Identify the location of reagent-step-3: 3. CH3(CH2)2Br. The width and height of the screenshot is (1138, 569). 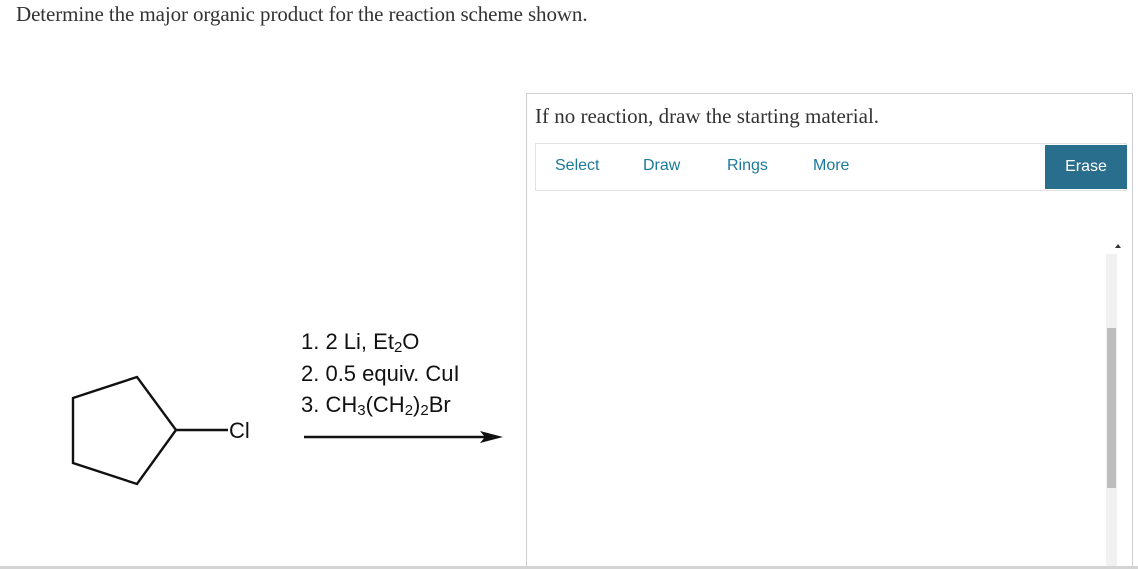
(376, 405).